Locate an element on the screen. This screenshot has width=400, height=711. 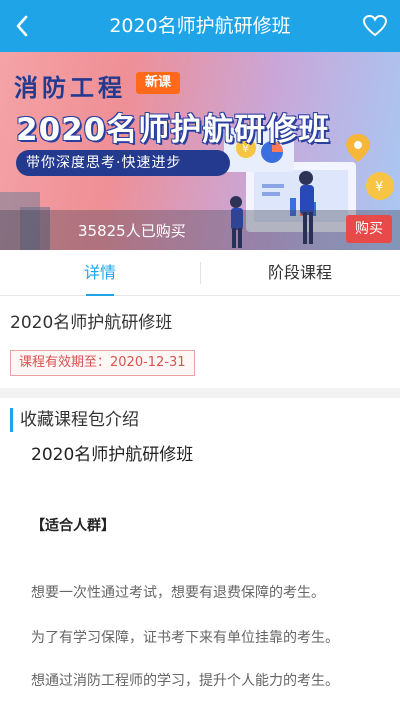
heart-outline-icon is located at coordinates (375, 25).